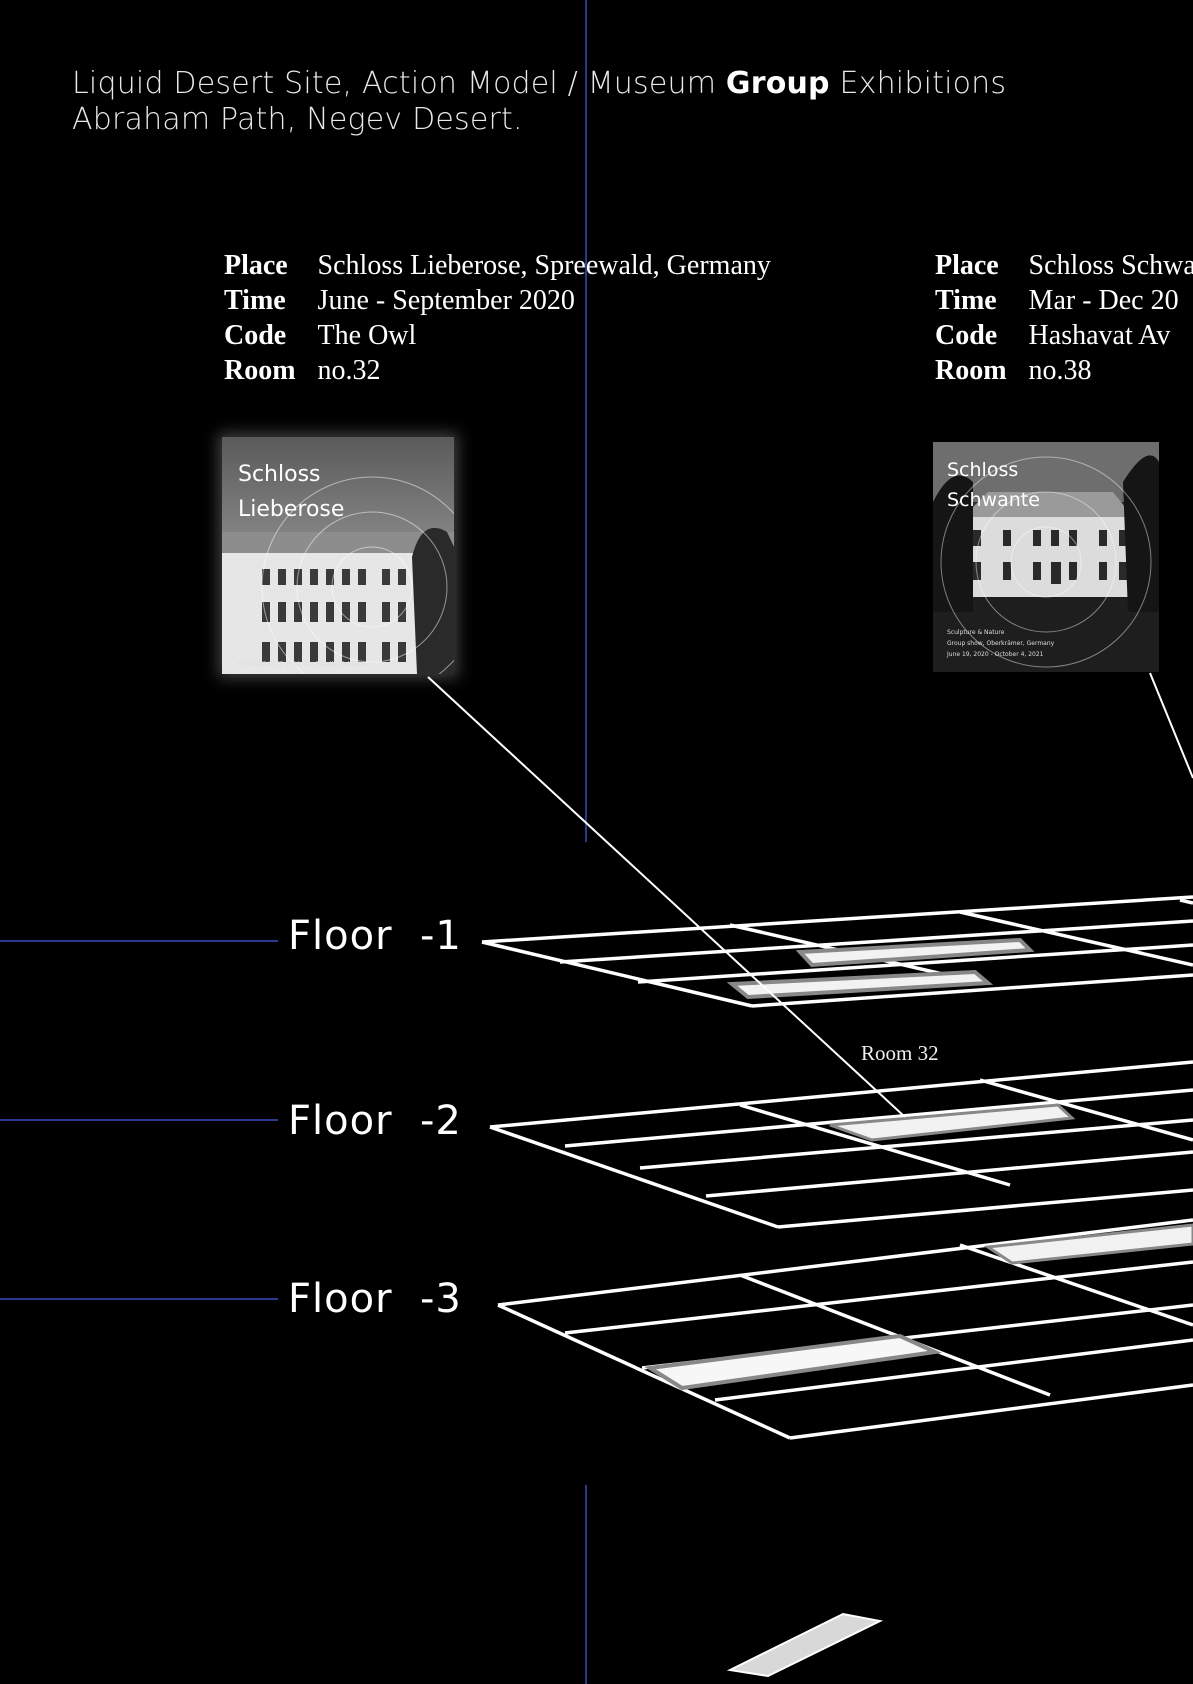 This screenshot has height=1684, width=1193. Describe the element at coordinates (805, 1645) in the screenshot. I see `base-plate` at that location.